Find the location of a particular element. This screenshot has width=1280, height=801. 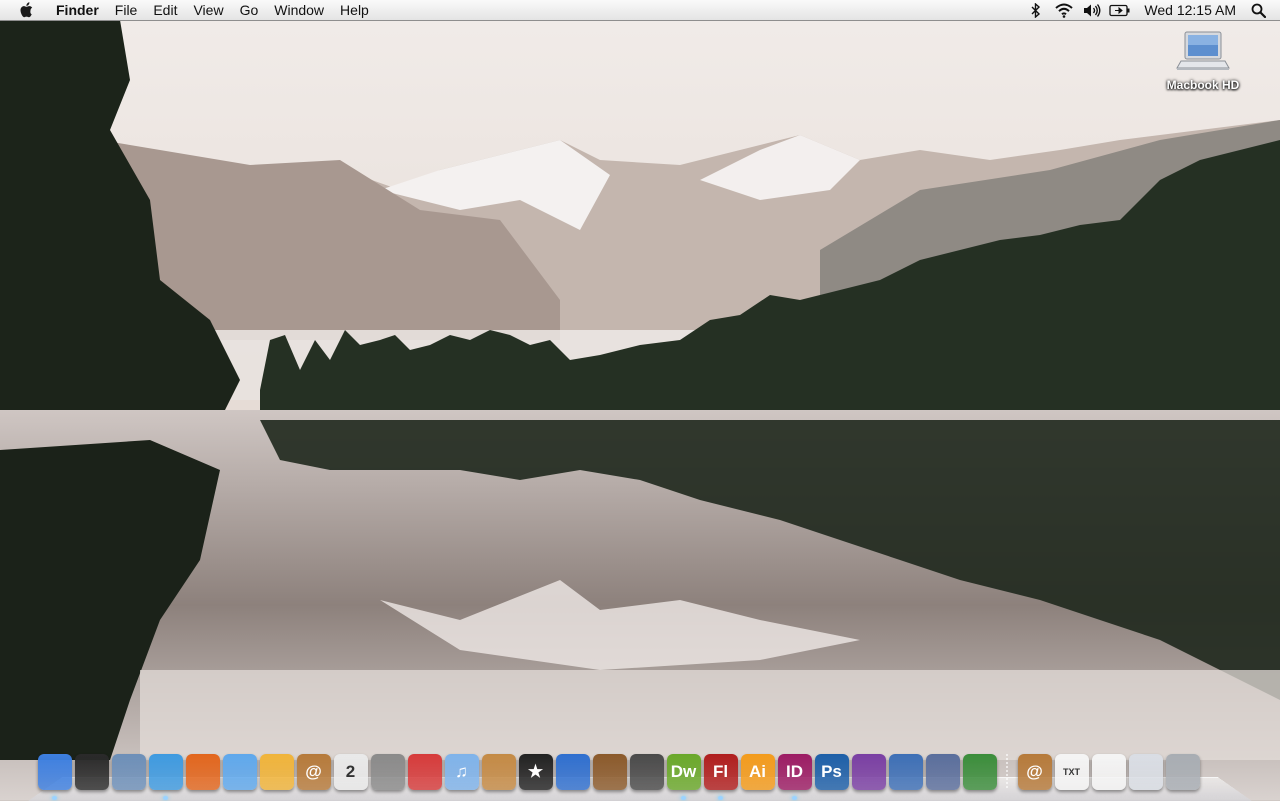

menu-extras: Wed 12:15 AM is located at coordinates (1151, 10).